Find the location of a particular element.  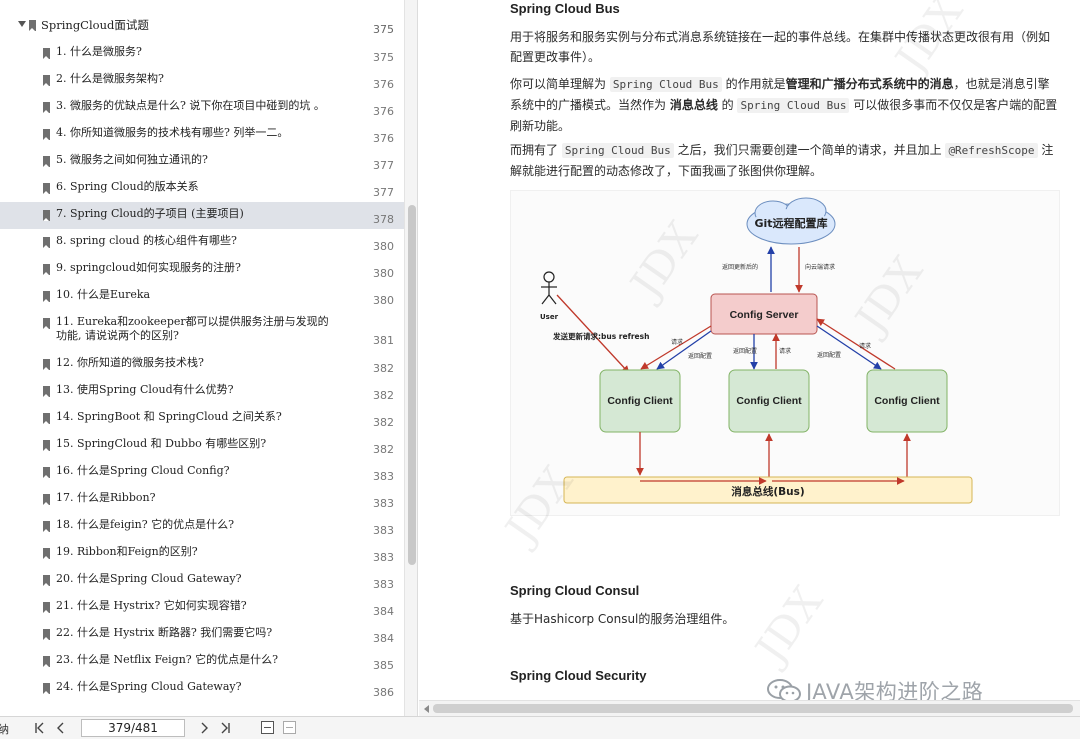

scroll-left-arrow-icon is located at coordinates (426, 709).